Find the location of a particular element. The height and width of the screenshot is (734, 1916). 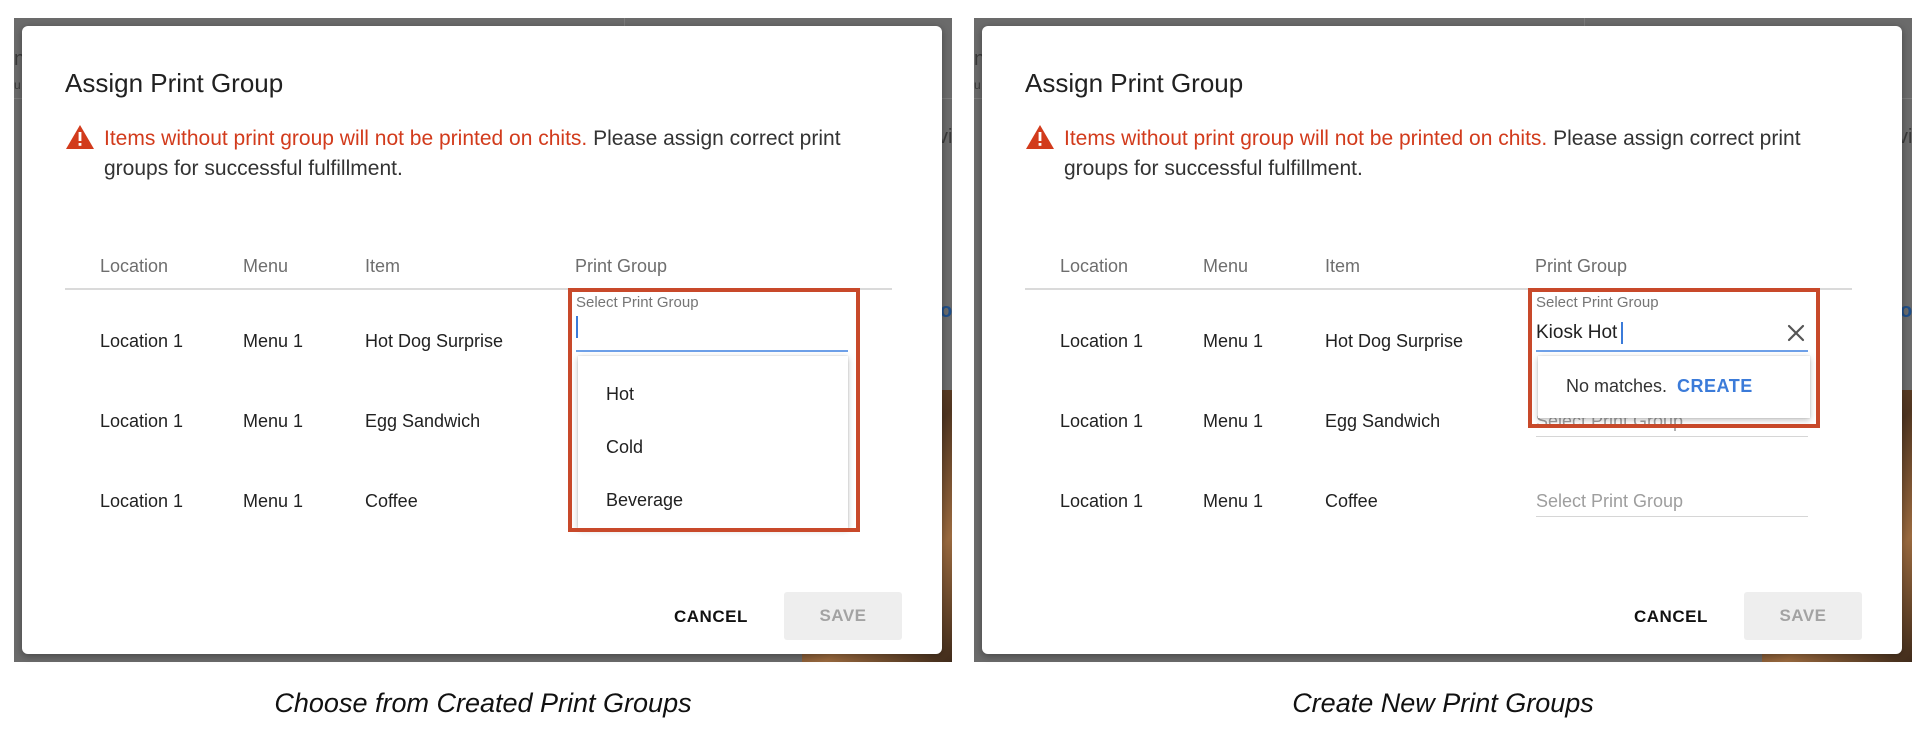

caption-choose: Choose from Created Print Groups is located at coordinates (483, 703).